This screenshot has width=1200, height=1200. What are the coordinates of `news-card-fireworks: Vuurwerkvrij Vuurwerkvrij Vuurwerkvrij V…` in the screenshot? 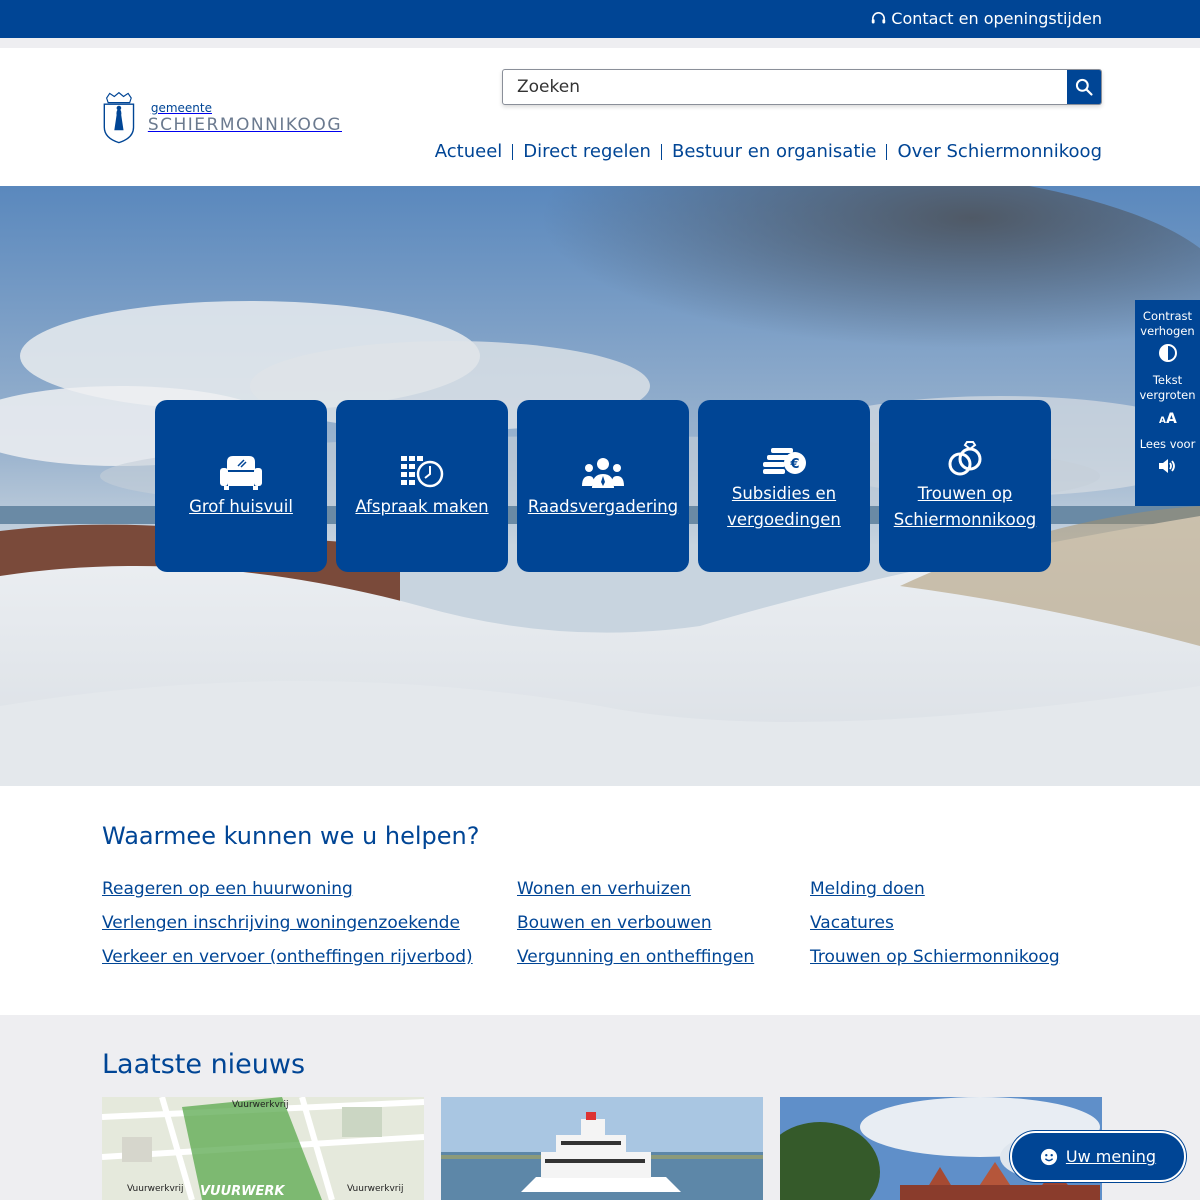 It's located at (263, 1148).